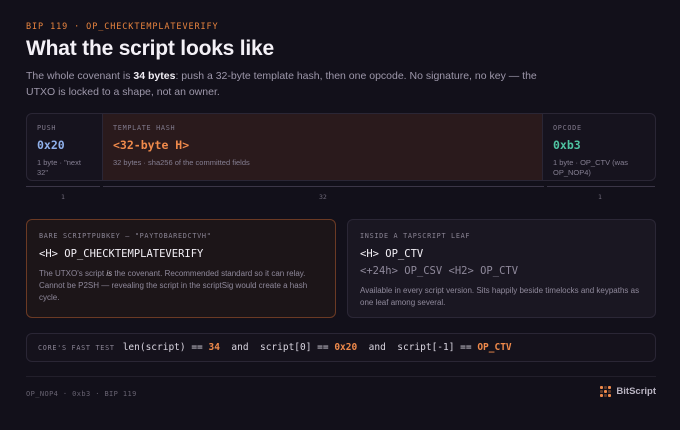  Describe the element at coordinates (51, 145) in the screenshot. I see `byte-cell-code: 0x20` at that location.